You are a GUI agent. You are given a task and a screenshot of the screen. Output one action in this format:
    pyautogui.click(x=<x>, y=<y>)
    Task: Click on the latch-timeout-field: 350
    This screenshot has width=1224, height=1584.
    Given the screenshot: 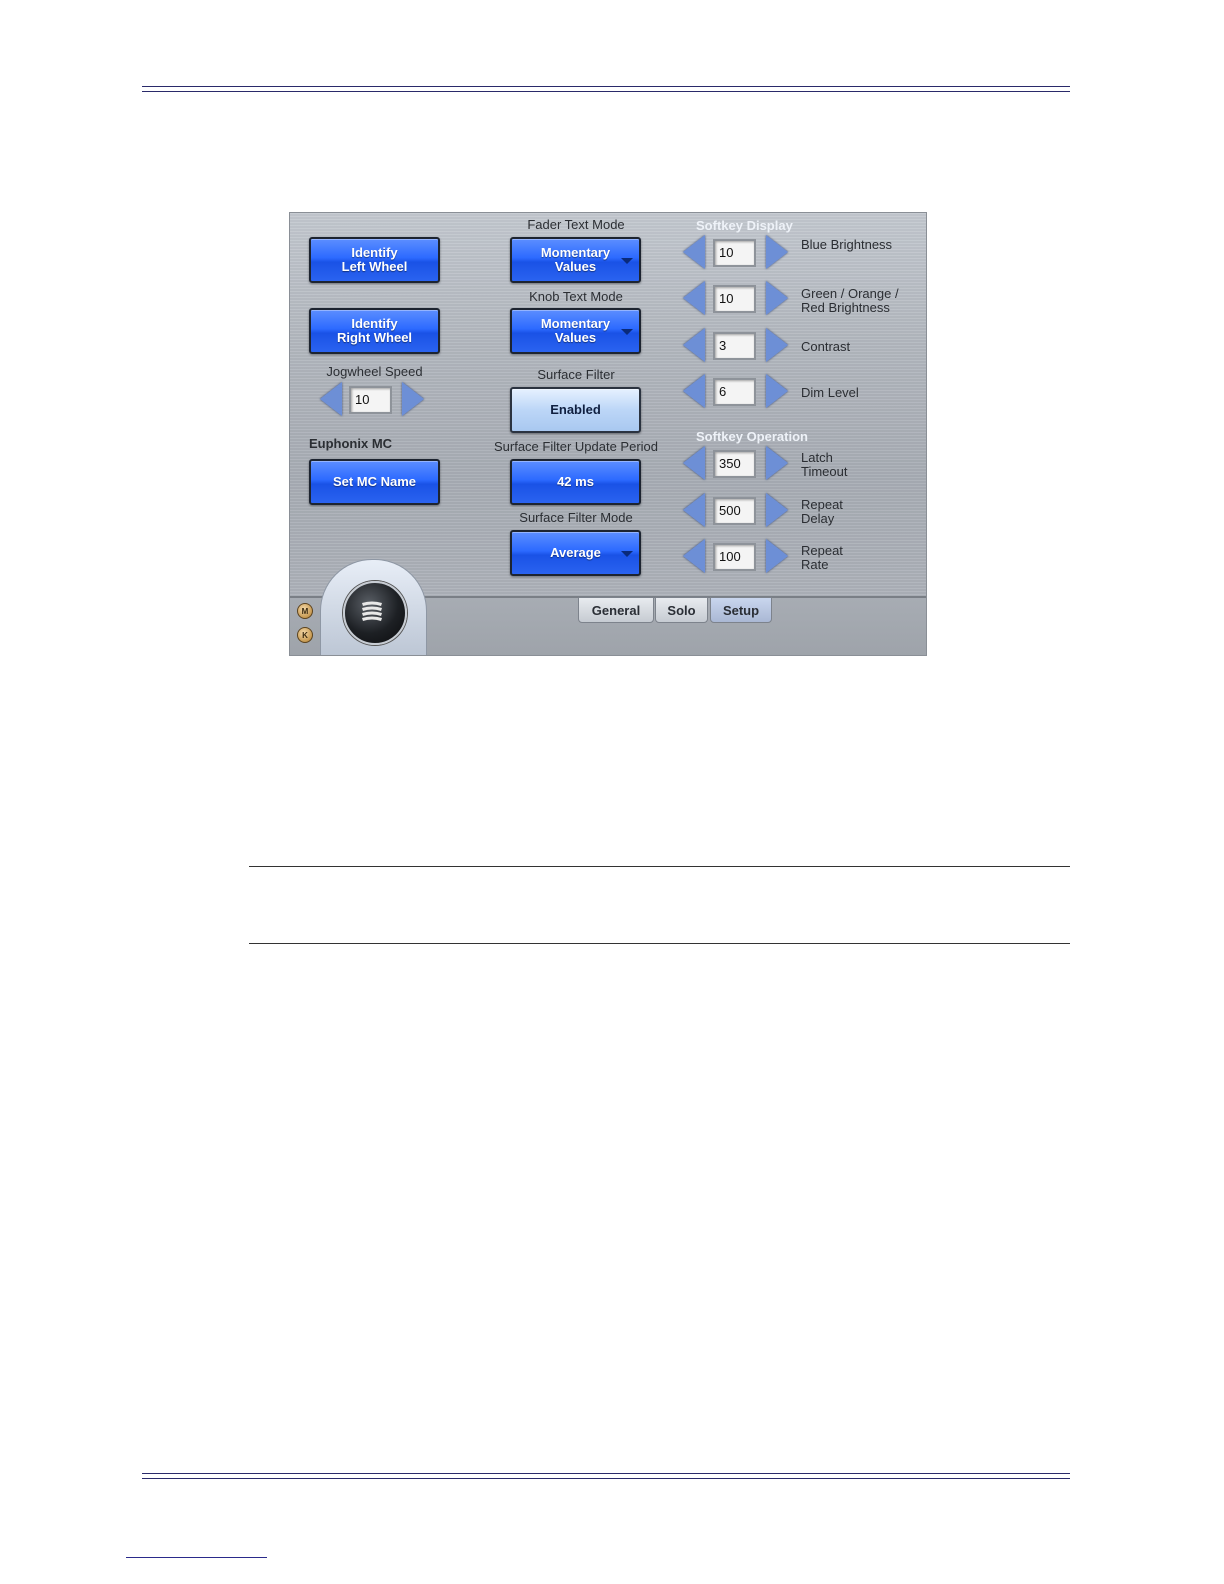 What is the action you would take?
    pyautogui.click(x=734, y=464)
    